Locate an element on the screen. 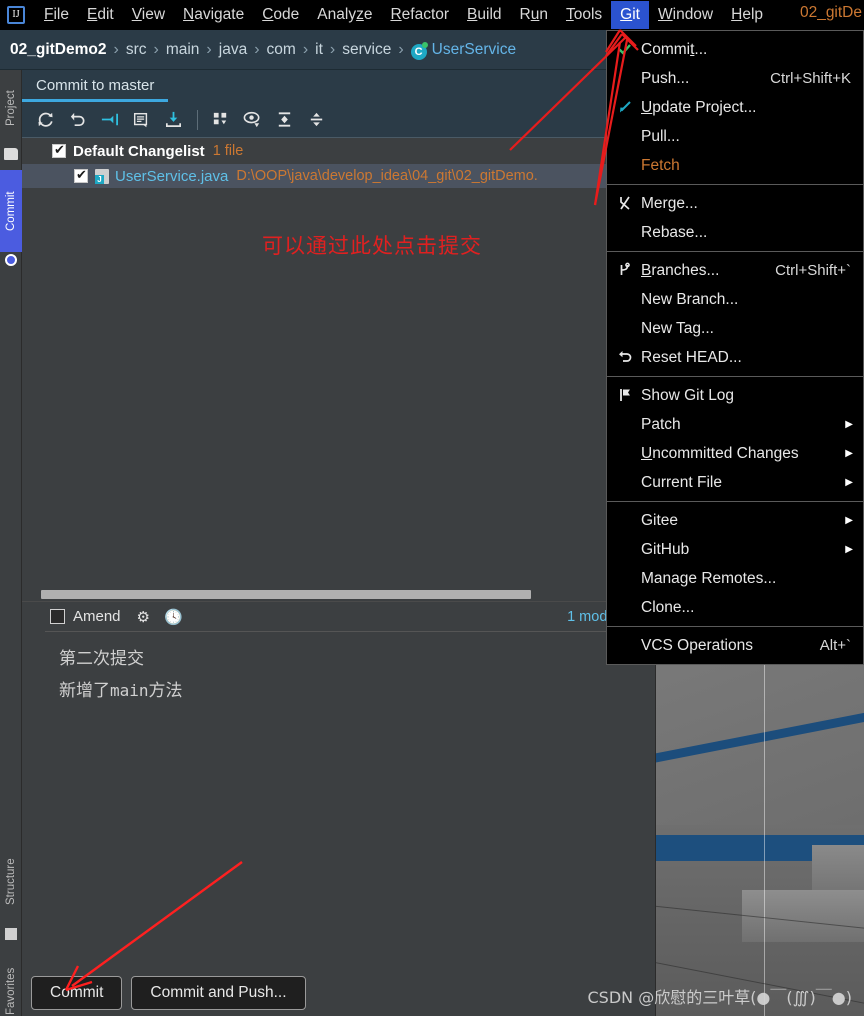 The height and width of the screenshot is (1016, 864). breadcrumb-item-project: 02_gitDemo2 is located at coordinates (58, 50).